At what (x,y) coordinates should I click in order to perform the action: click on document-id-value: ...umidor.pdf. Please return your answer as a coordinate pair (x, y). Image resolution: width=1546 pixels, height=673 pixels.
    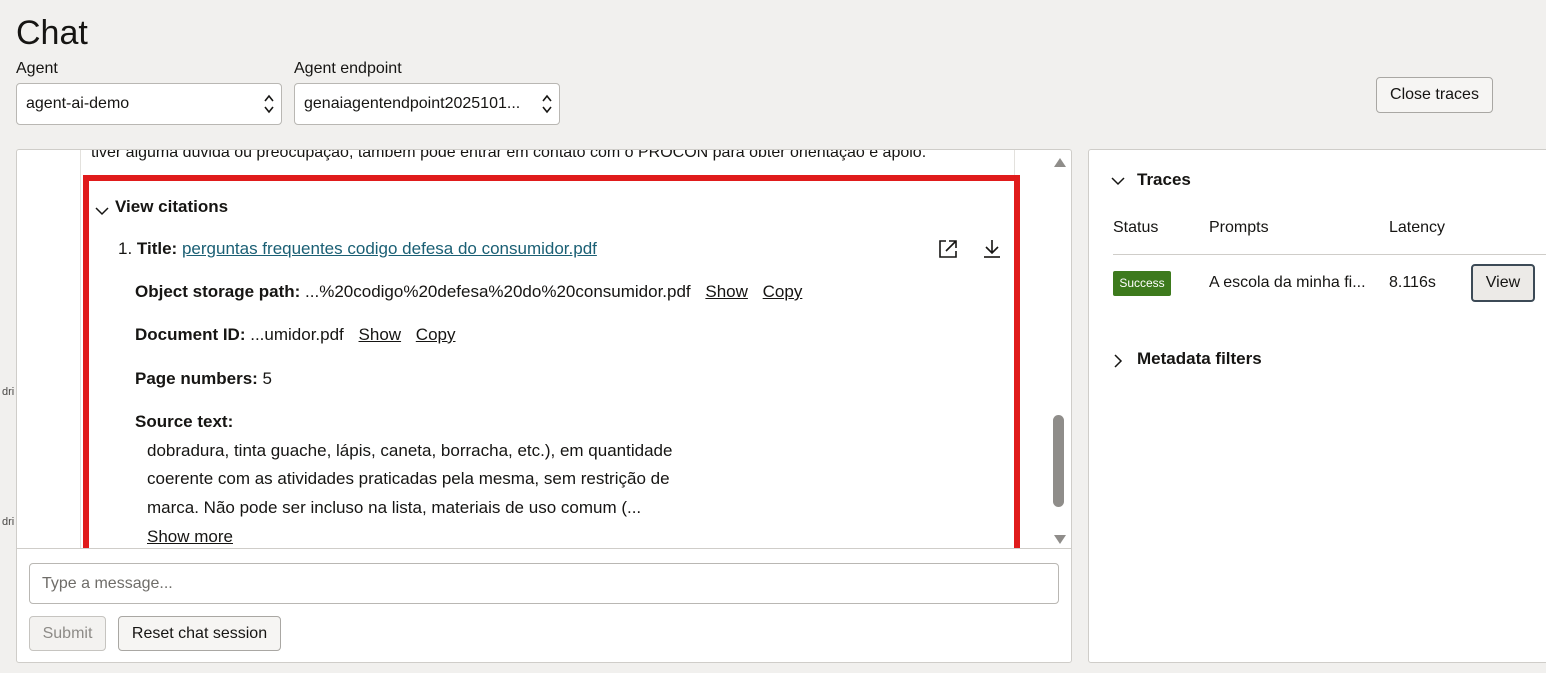
    Looking at the image, I should click on (297, 334).